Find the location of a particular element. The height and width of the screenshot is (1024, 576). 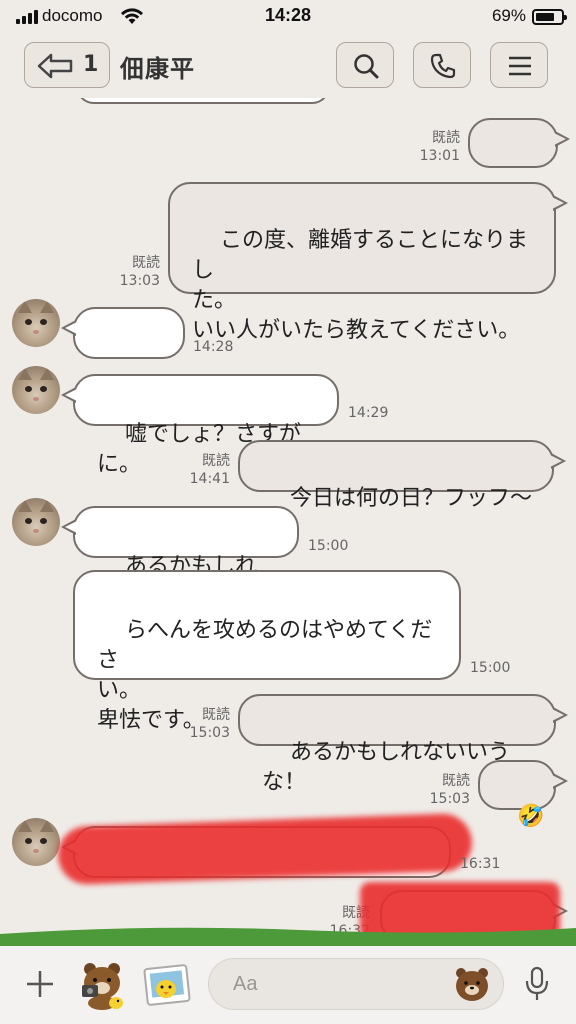

back-button: 1 is located at coordinates (67, 65).